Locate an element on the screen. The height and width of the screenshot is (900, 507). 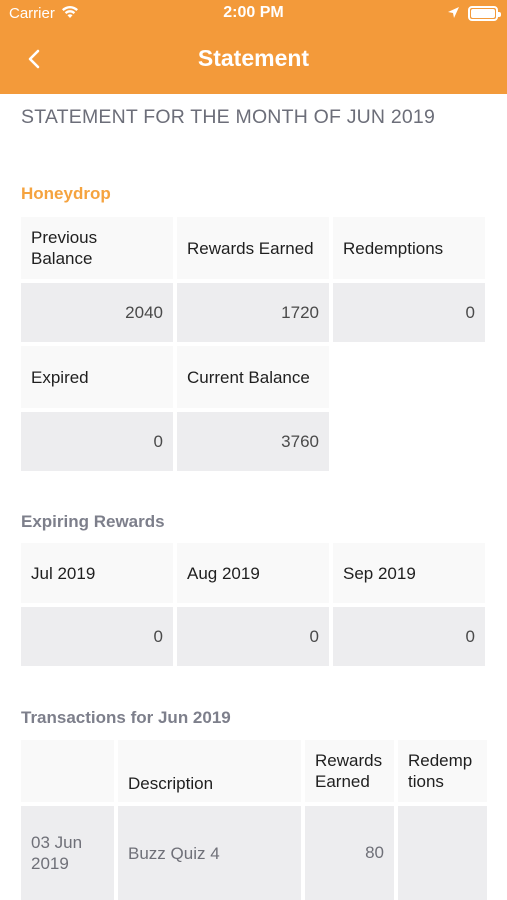
previous-balance-header: Previous Balance is located at coordinates (97, 248).